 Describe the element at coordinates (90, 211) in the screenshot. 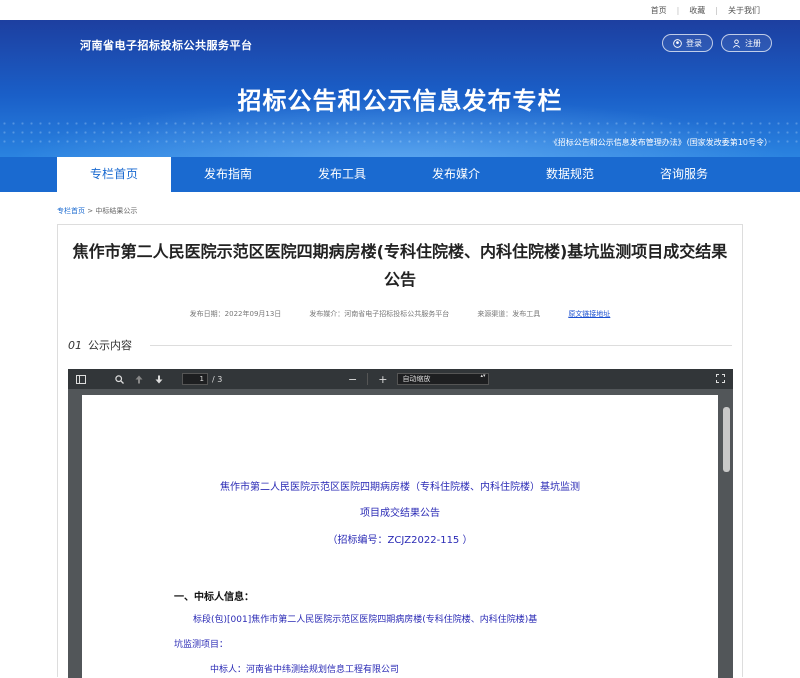

I see `breadcrumb-sep: >` at that location.